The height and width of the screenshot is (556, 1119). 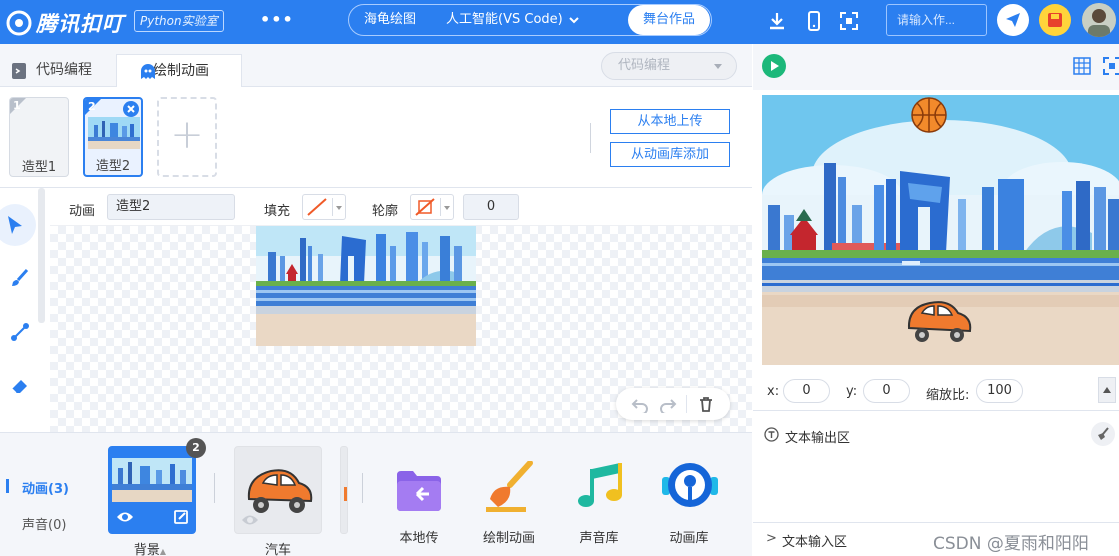 What do you see at coordinates (640, 404) in the screenshot?
I see `undo-icon` at bounding box center [640, 404].